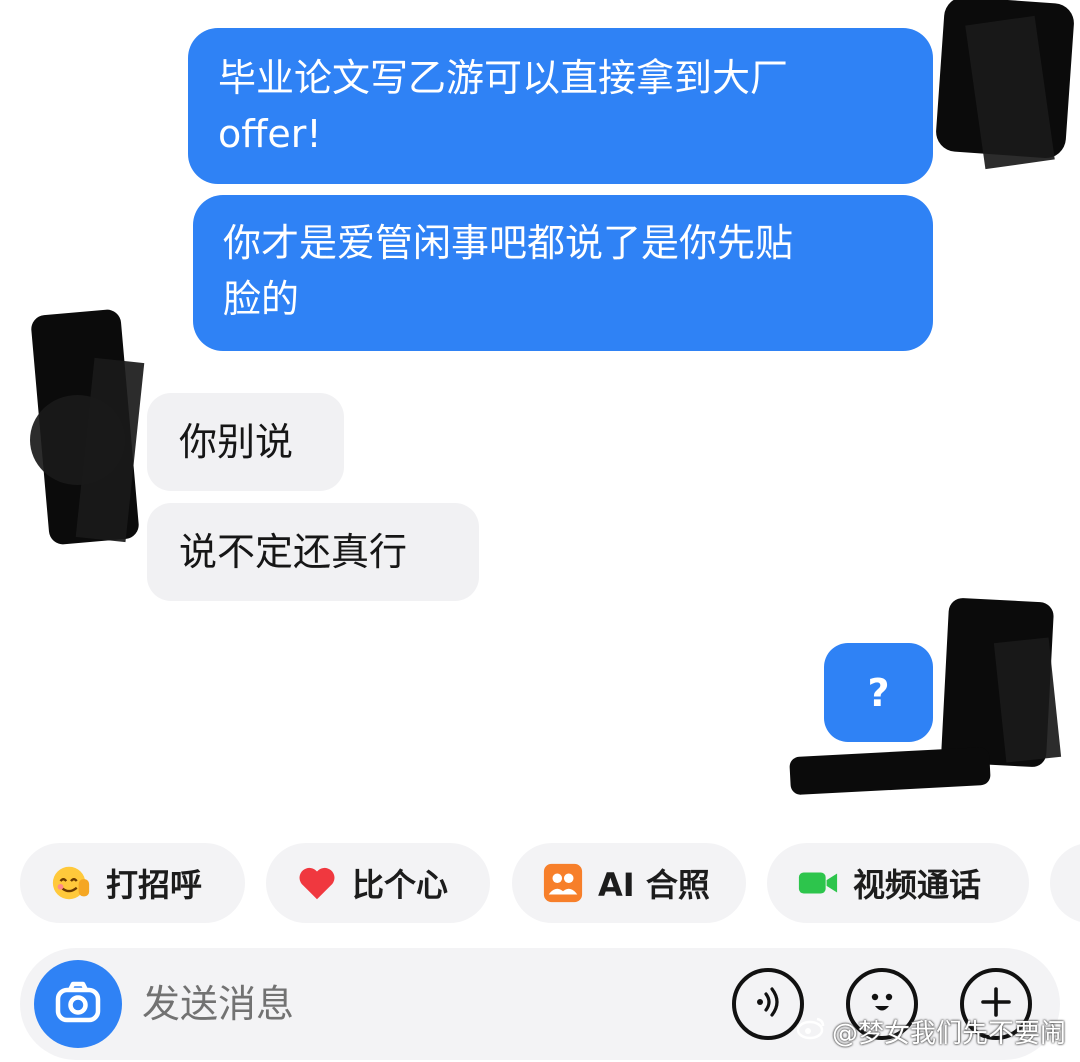  What do you see at coordinates (560, 106) in the screenshot?
I see `sent-message-bubble: 毕业论文写乙游可以直接拿到大厂 offer!` at bounding box center [560, 106].